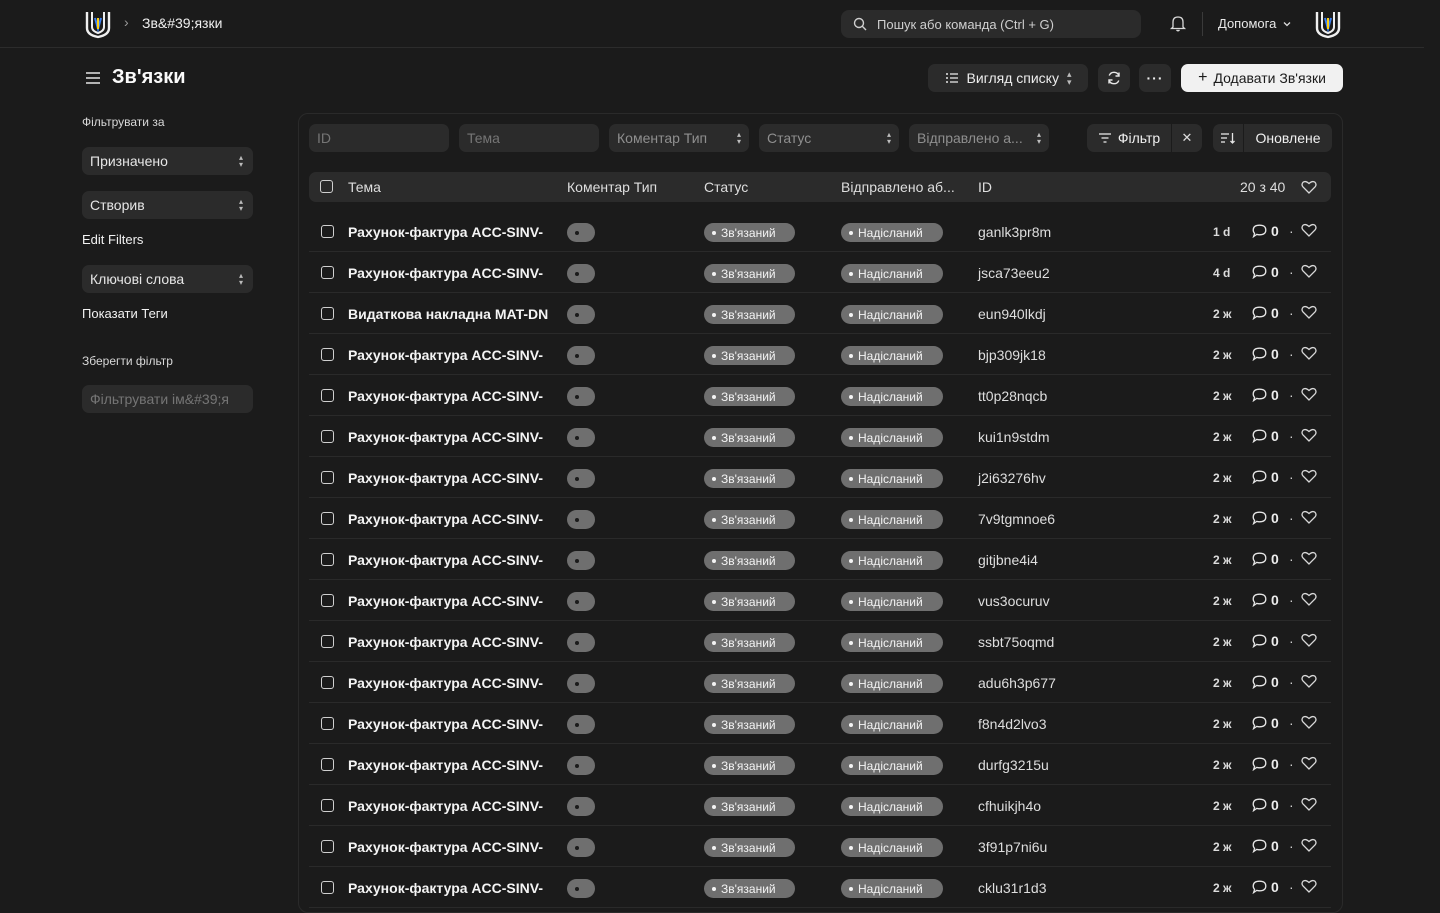 Image resolution: width=1440 pixels, height=913 pixels. What do you see at coordinates (167, 161) in the screenshot?
I see `assigned-to-select: Призначено ▴ ▾` at bounding box center [167, 161].